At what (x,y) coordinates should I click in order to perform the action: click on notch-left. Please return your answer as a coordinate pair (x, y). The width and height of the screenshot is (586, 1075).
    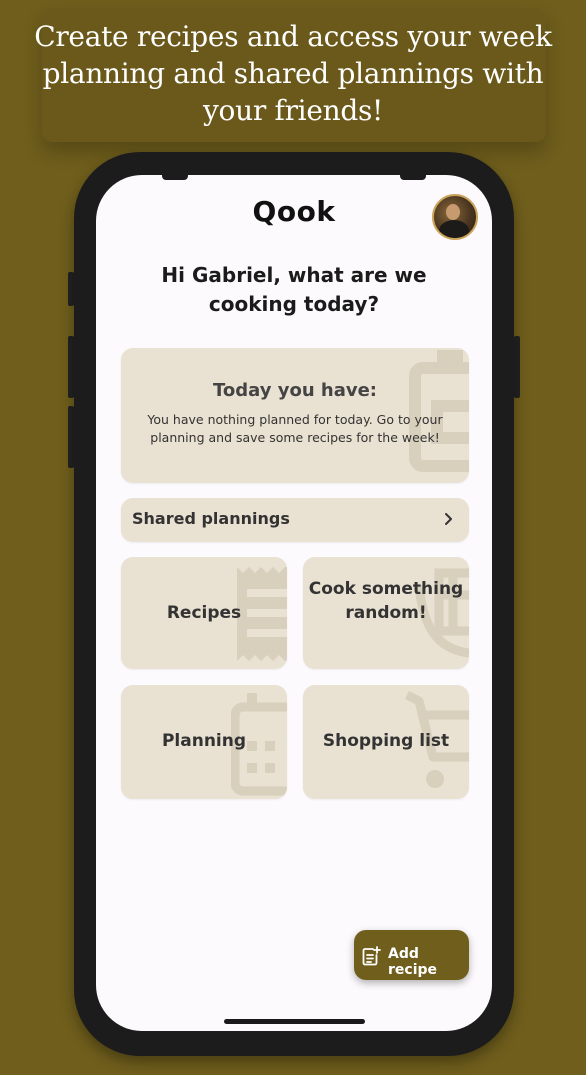
    Looking at the image, I should click on (175, 177).